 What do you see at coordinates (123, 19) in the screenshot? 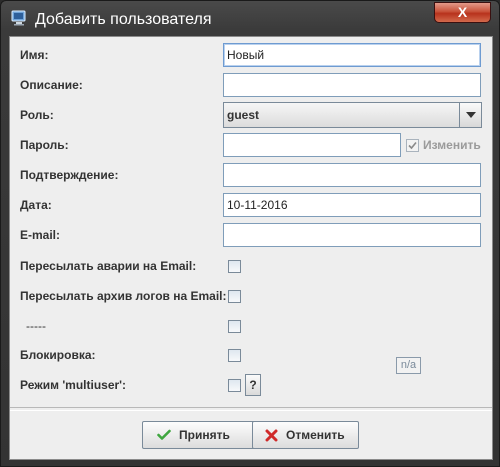
I see `window-title: Добавить пользователя` at bounding box center [123, 19].